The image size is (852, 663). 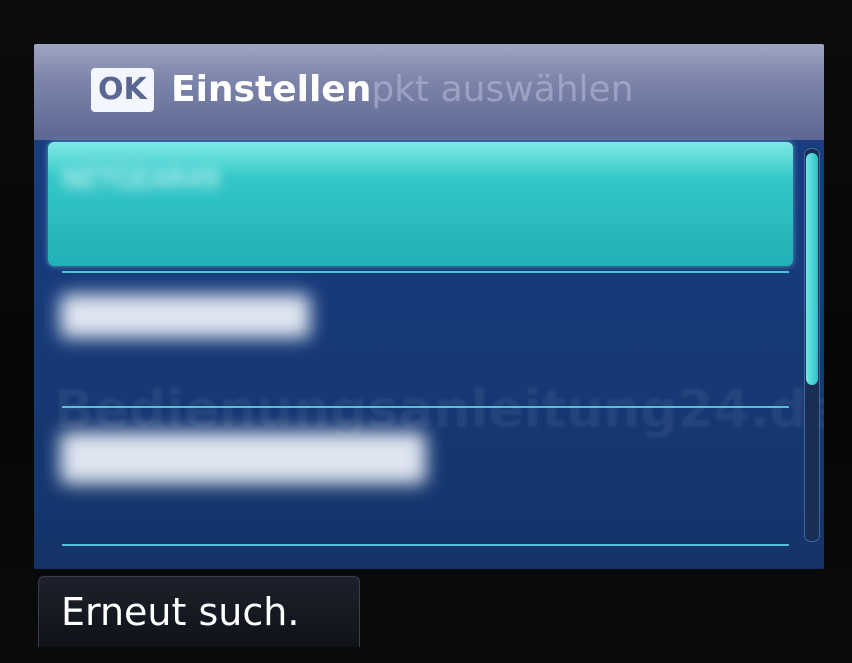 I want to click on scrollbar-thumb, so click(x=812, y=269).